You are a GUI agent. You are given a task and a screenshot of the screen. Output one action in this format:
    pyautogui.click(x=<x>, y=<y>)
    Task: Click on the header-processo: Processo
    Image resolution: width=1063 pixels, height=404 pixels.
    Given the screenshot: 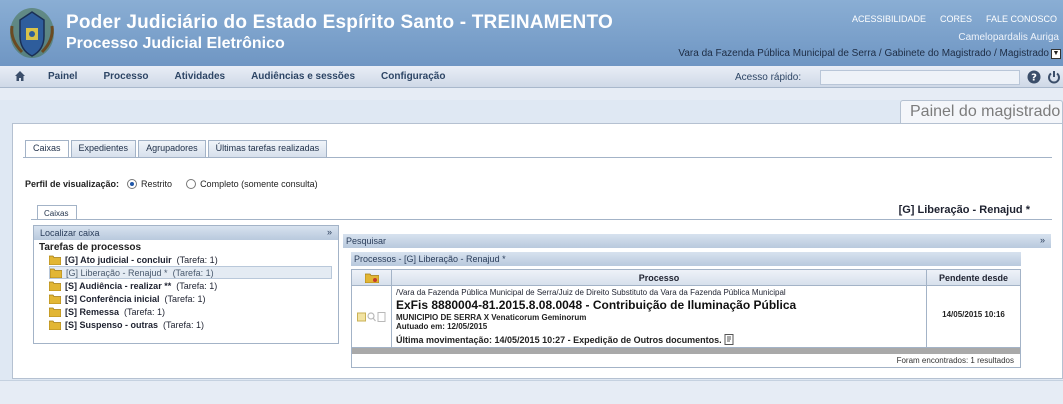 What is the action you would take?
    pyautogui.click(x=659, y=277)
    